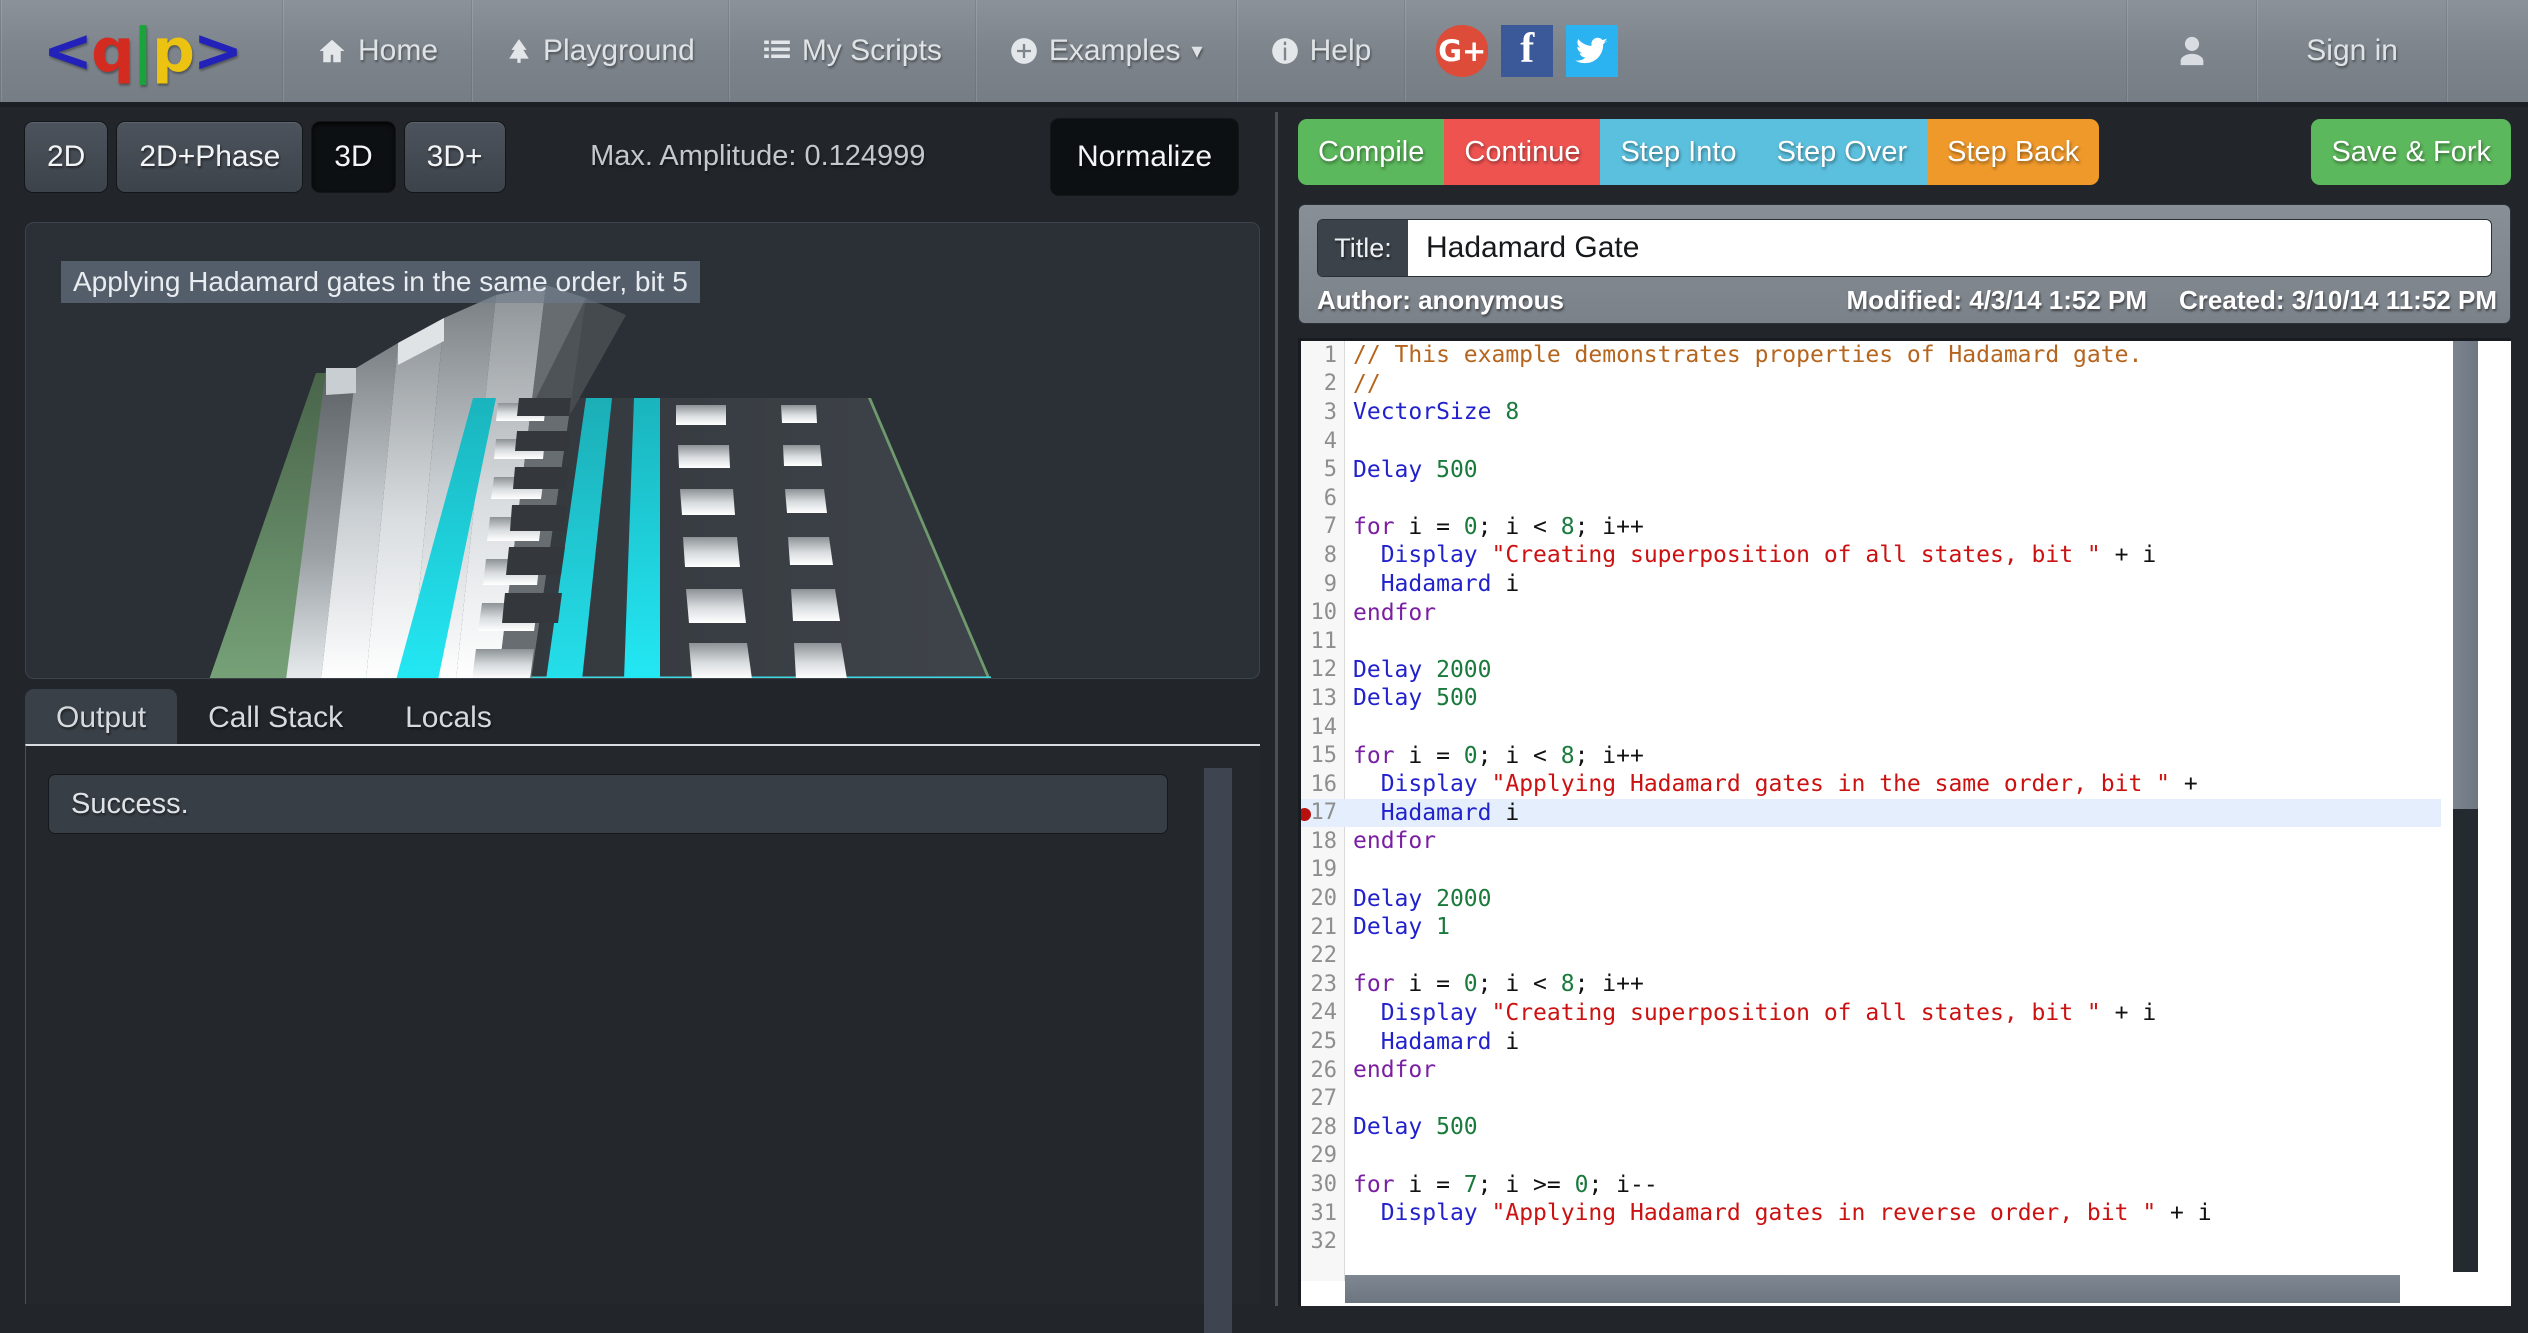 This screenshot has width=2528, height=1333. I want to click on facebook-icon: f, so click(1527, 51).